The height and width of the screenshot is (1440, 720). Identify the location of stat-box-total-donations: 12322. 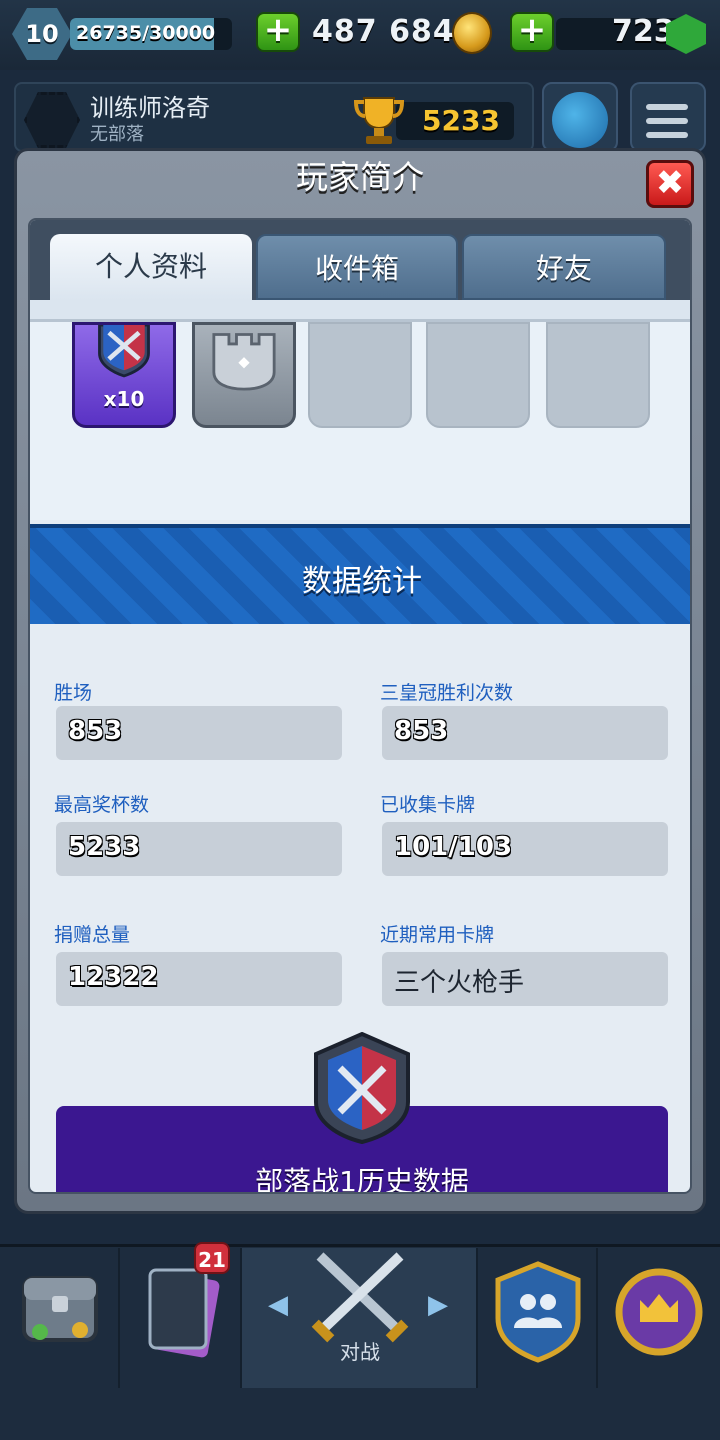
(199, 979).